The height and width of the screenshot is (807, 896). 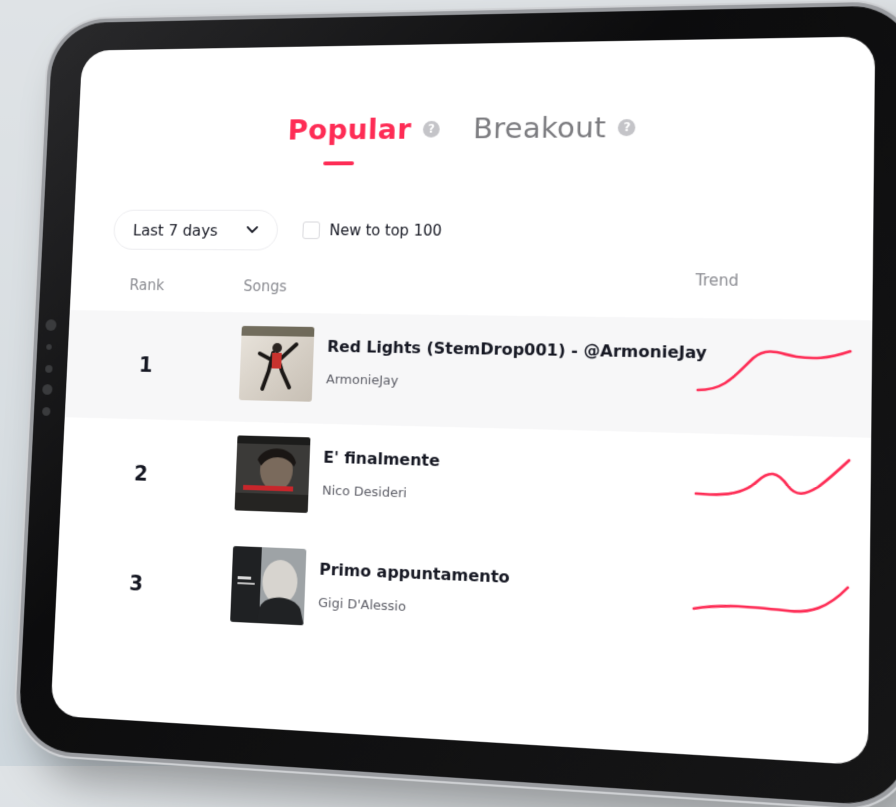 I want to click on song-title: Red Lights (StemDrop001) - @ArmonieJay, so click(x=517, y=349).